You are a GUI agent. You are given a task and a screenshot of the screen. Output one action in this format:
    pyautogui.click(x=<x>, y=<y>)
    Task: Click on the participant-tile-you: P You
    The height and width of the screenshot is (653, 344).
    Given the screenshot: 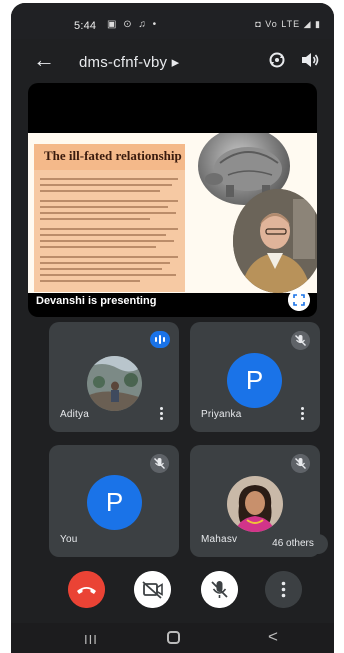 What is the action you would take?
    pyautogui.click(x=114, y=501)
    